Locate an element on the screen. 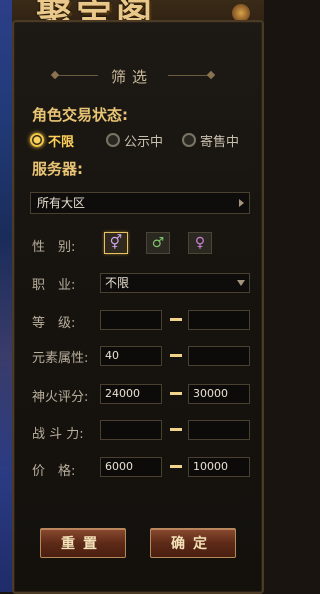  price-label: 价 格: is located at coordinates (54, 471).